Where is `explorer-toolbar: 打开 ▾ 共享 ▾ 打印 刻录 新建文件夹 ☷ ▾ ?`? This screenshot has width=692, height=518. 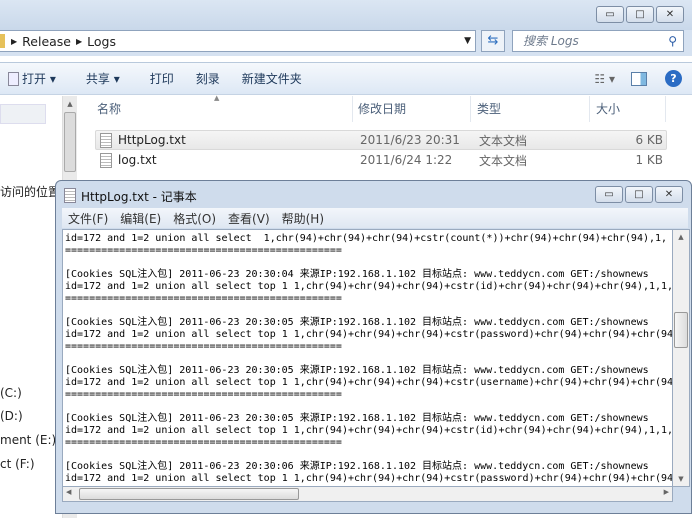 explorer-toolbar: 打开 ▾ 共享 ▾ 打印 刻录 新建文件夹 ☷ ▾ ? is located at coordinates (346, 78).